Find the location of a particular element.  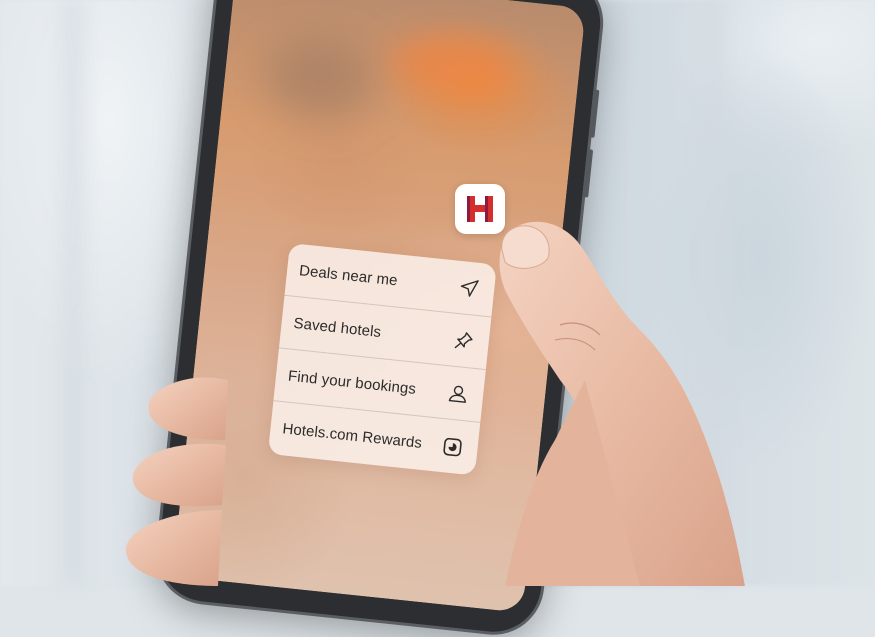

quick-action-label: Hotels.com Rewards is located at coordinates (352, 436).